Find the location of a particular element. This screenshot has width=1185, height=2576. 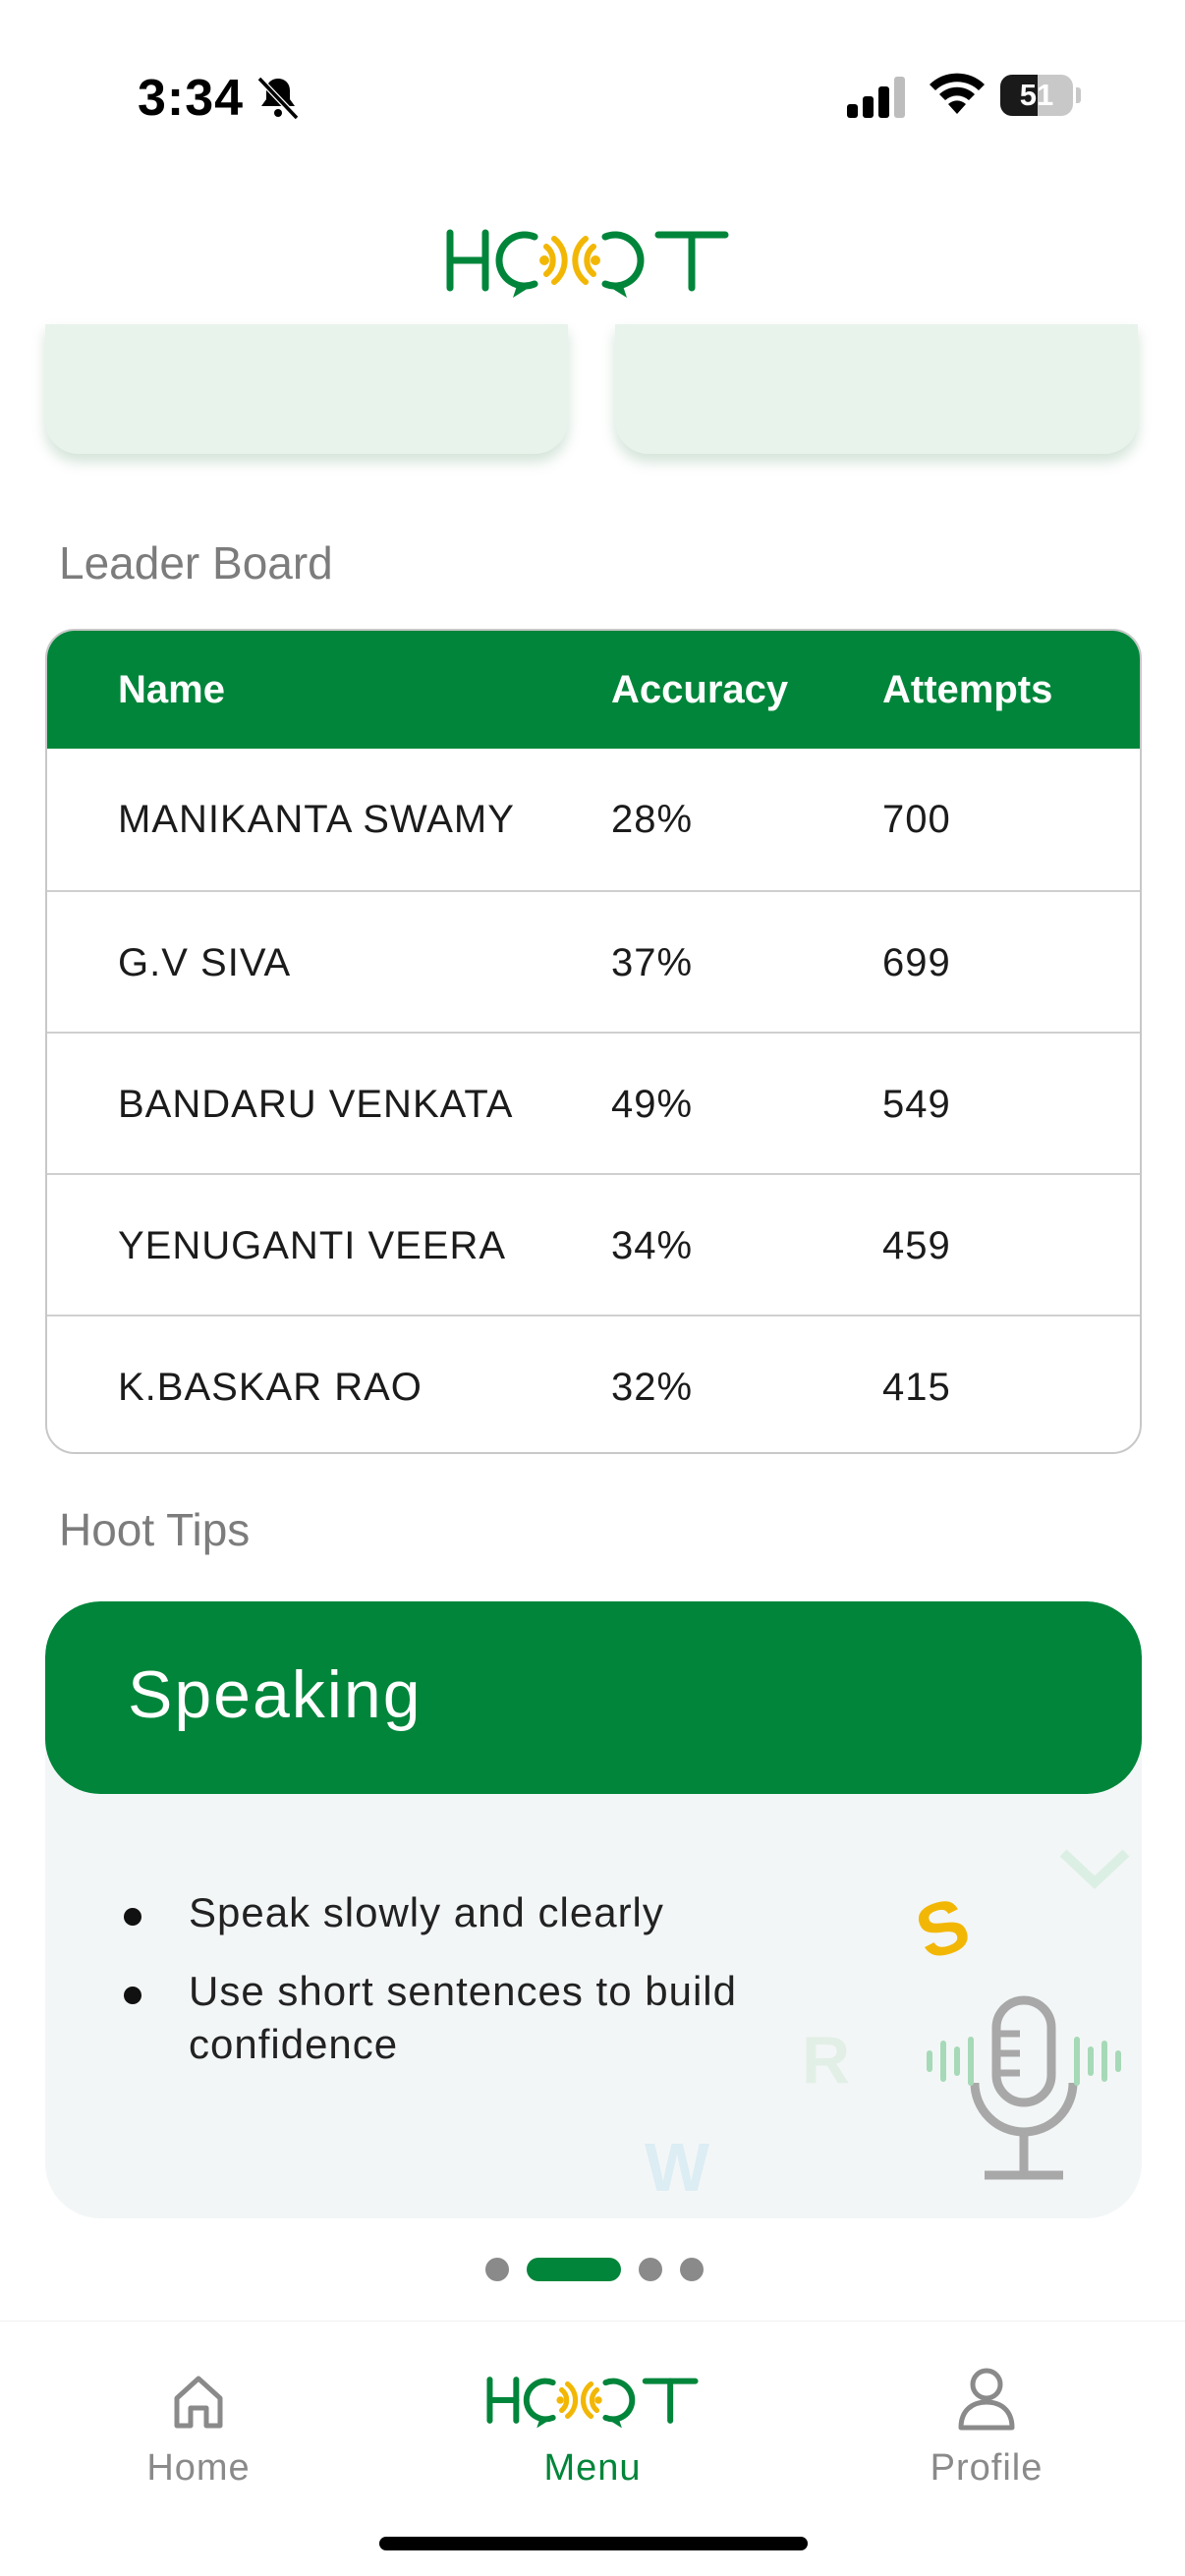

battery-level: 51 is located at coordinates (1037, 95).